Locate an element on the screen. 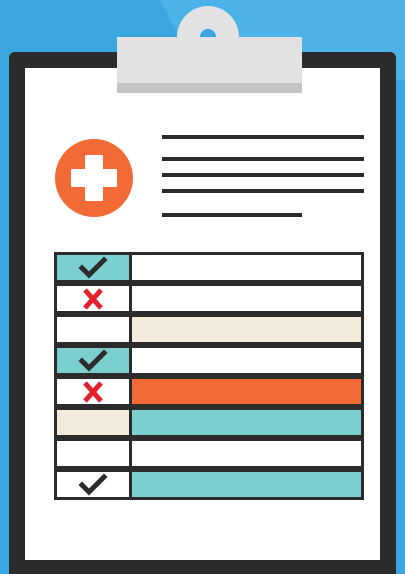  medical-cross-icon is located at coordinates (94, 178).